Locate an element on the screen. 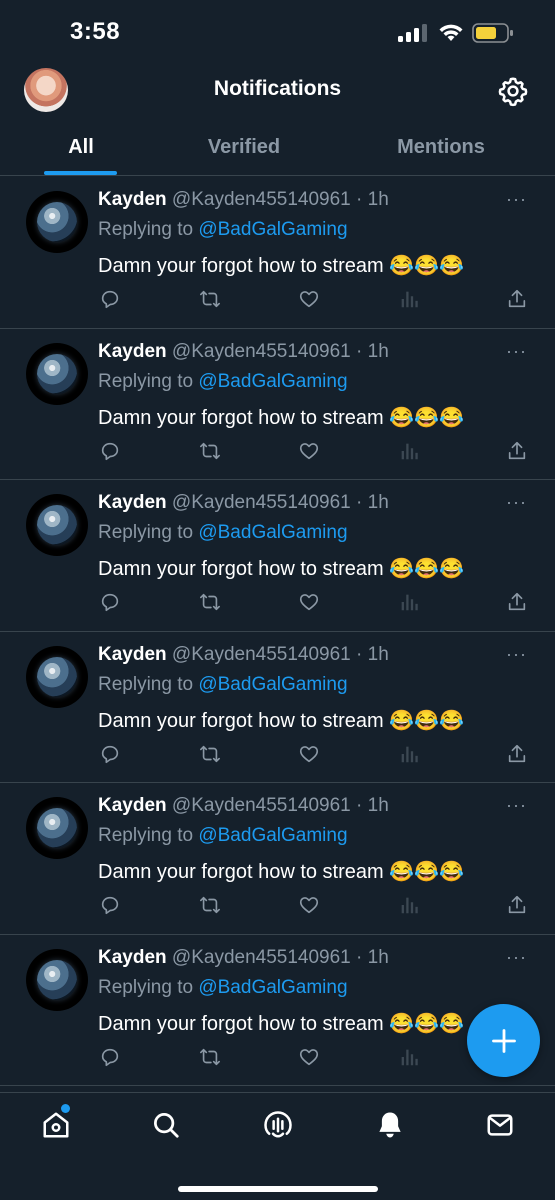  tab-mentions: Mentions is located at coordinates (441, 147).